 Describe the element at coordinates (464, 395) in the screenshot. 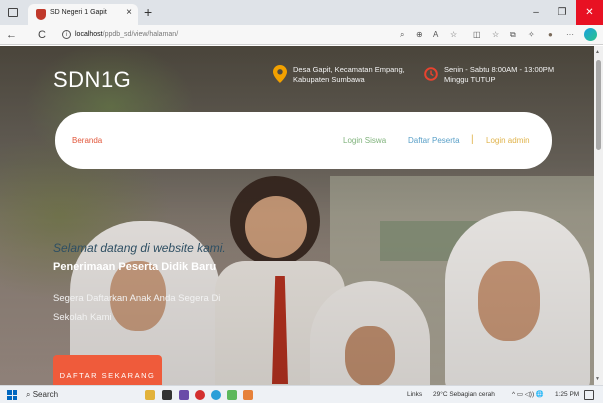

I see `weather-widget: 29°C Sebagian cerah` at that location.